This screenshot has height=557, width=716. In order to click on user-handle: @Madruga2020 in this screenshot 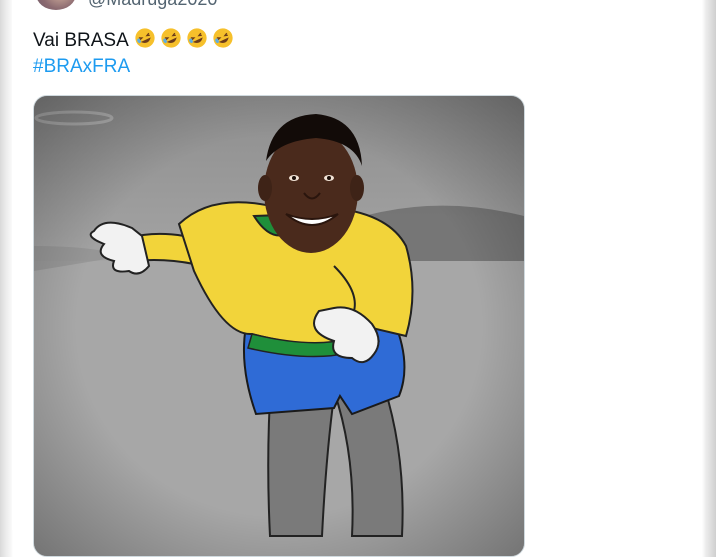, I will do `click(152, 5)`.